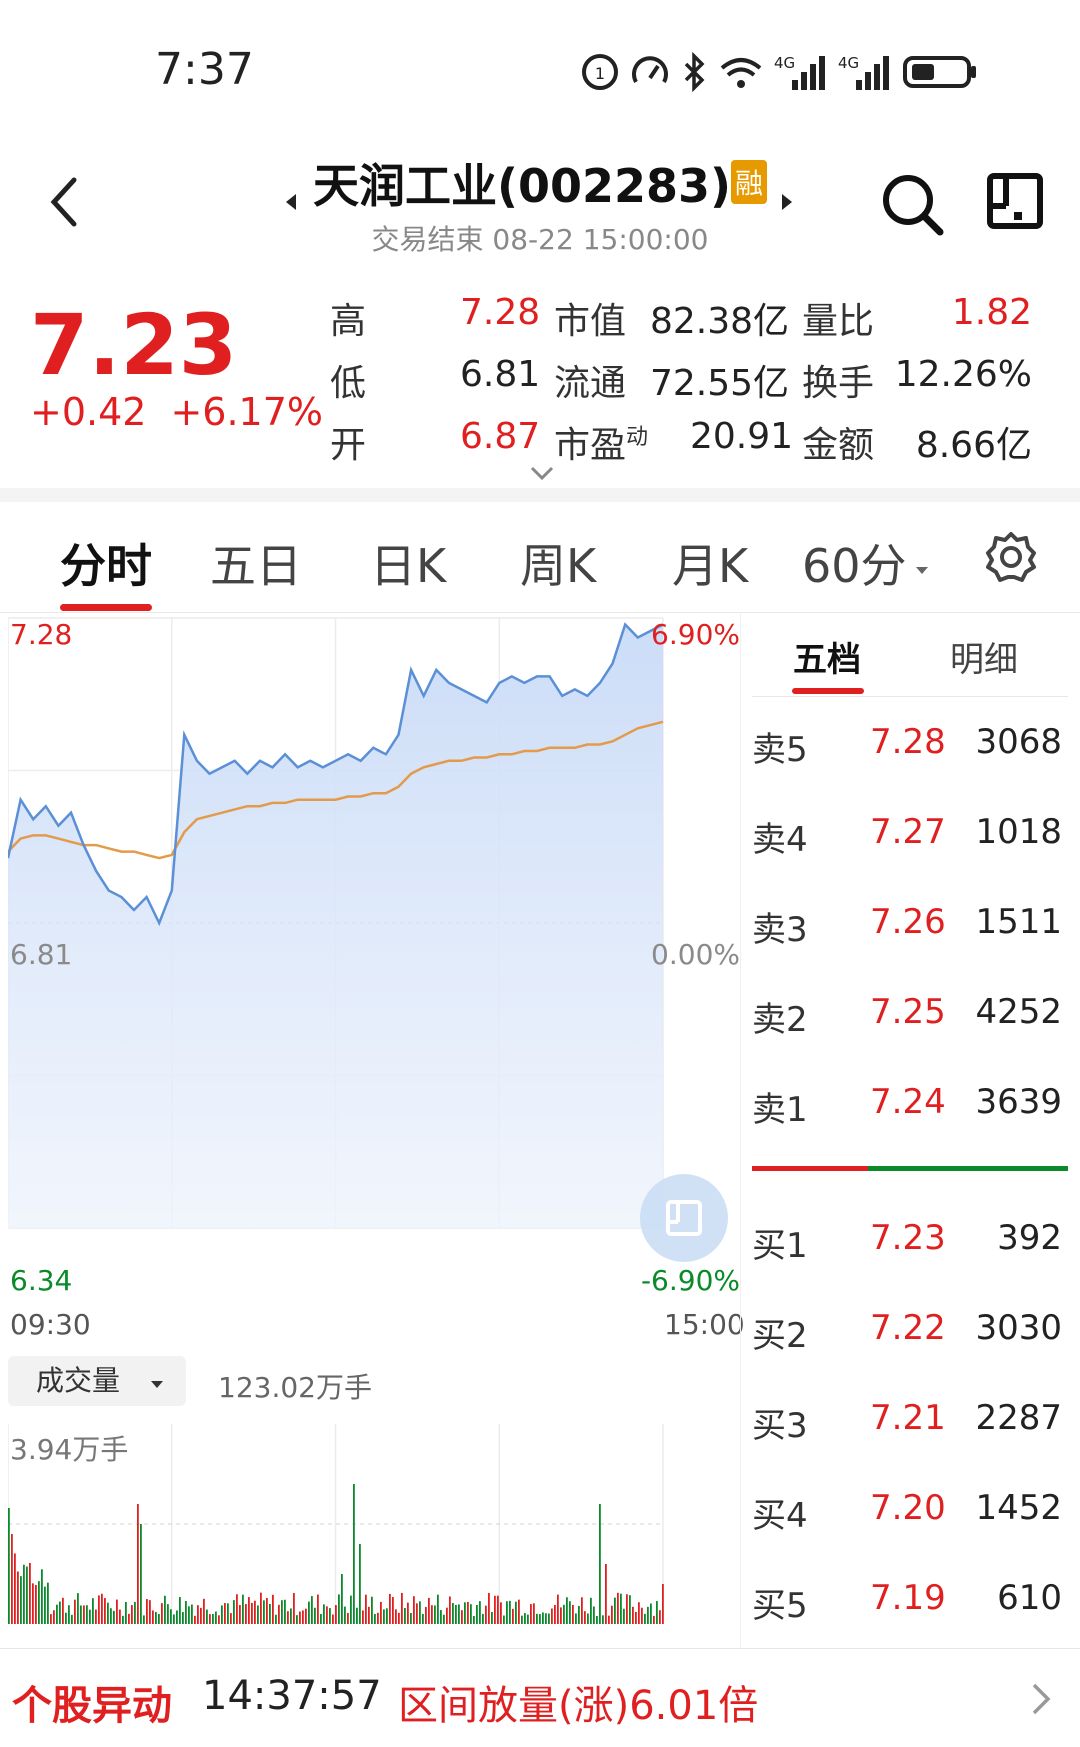  I want to click on y-axis-top-price: 7.28, so click(41, 634).